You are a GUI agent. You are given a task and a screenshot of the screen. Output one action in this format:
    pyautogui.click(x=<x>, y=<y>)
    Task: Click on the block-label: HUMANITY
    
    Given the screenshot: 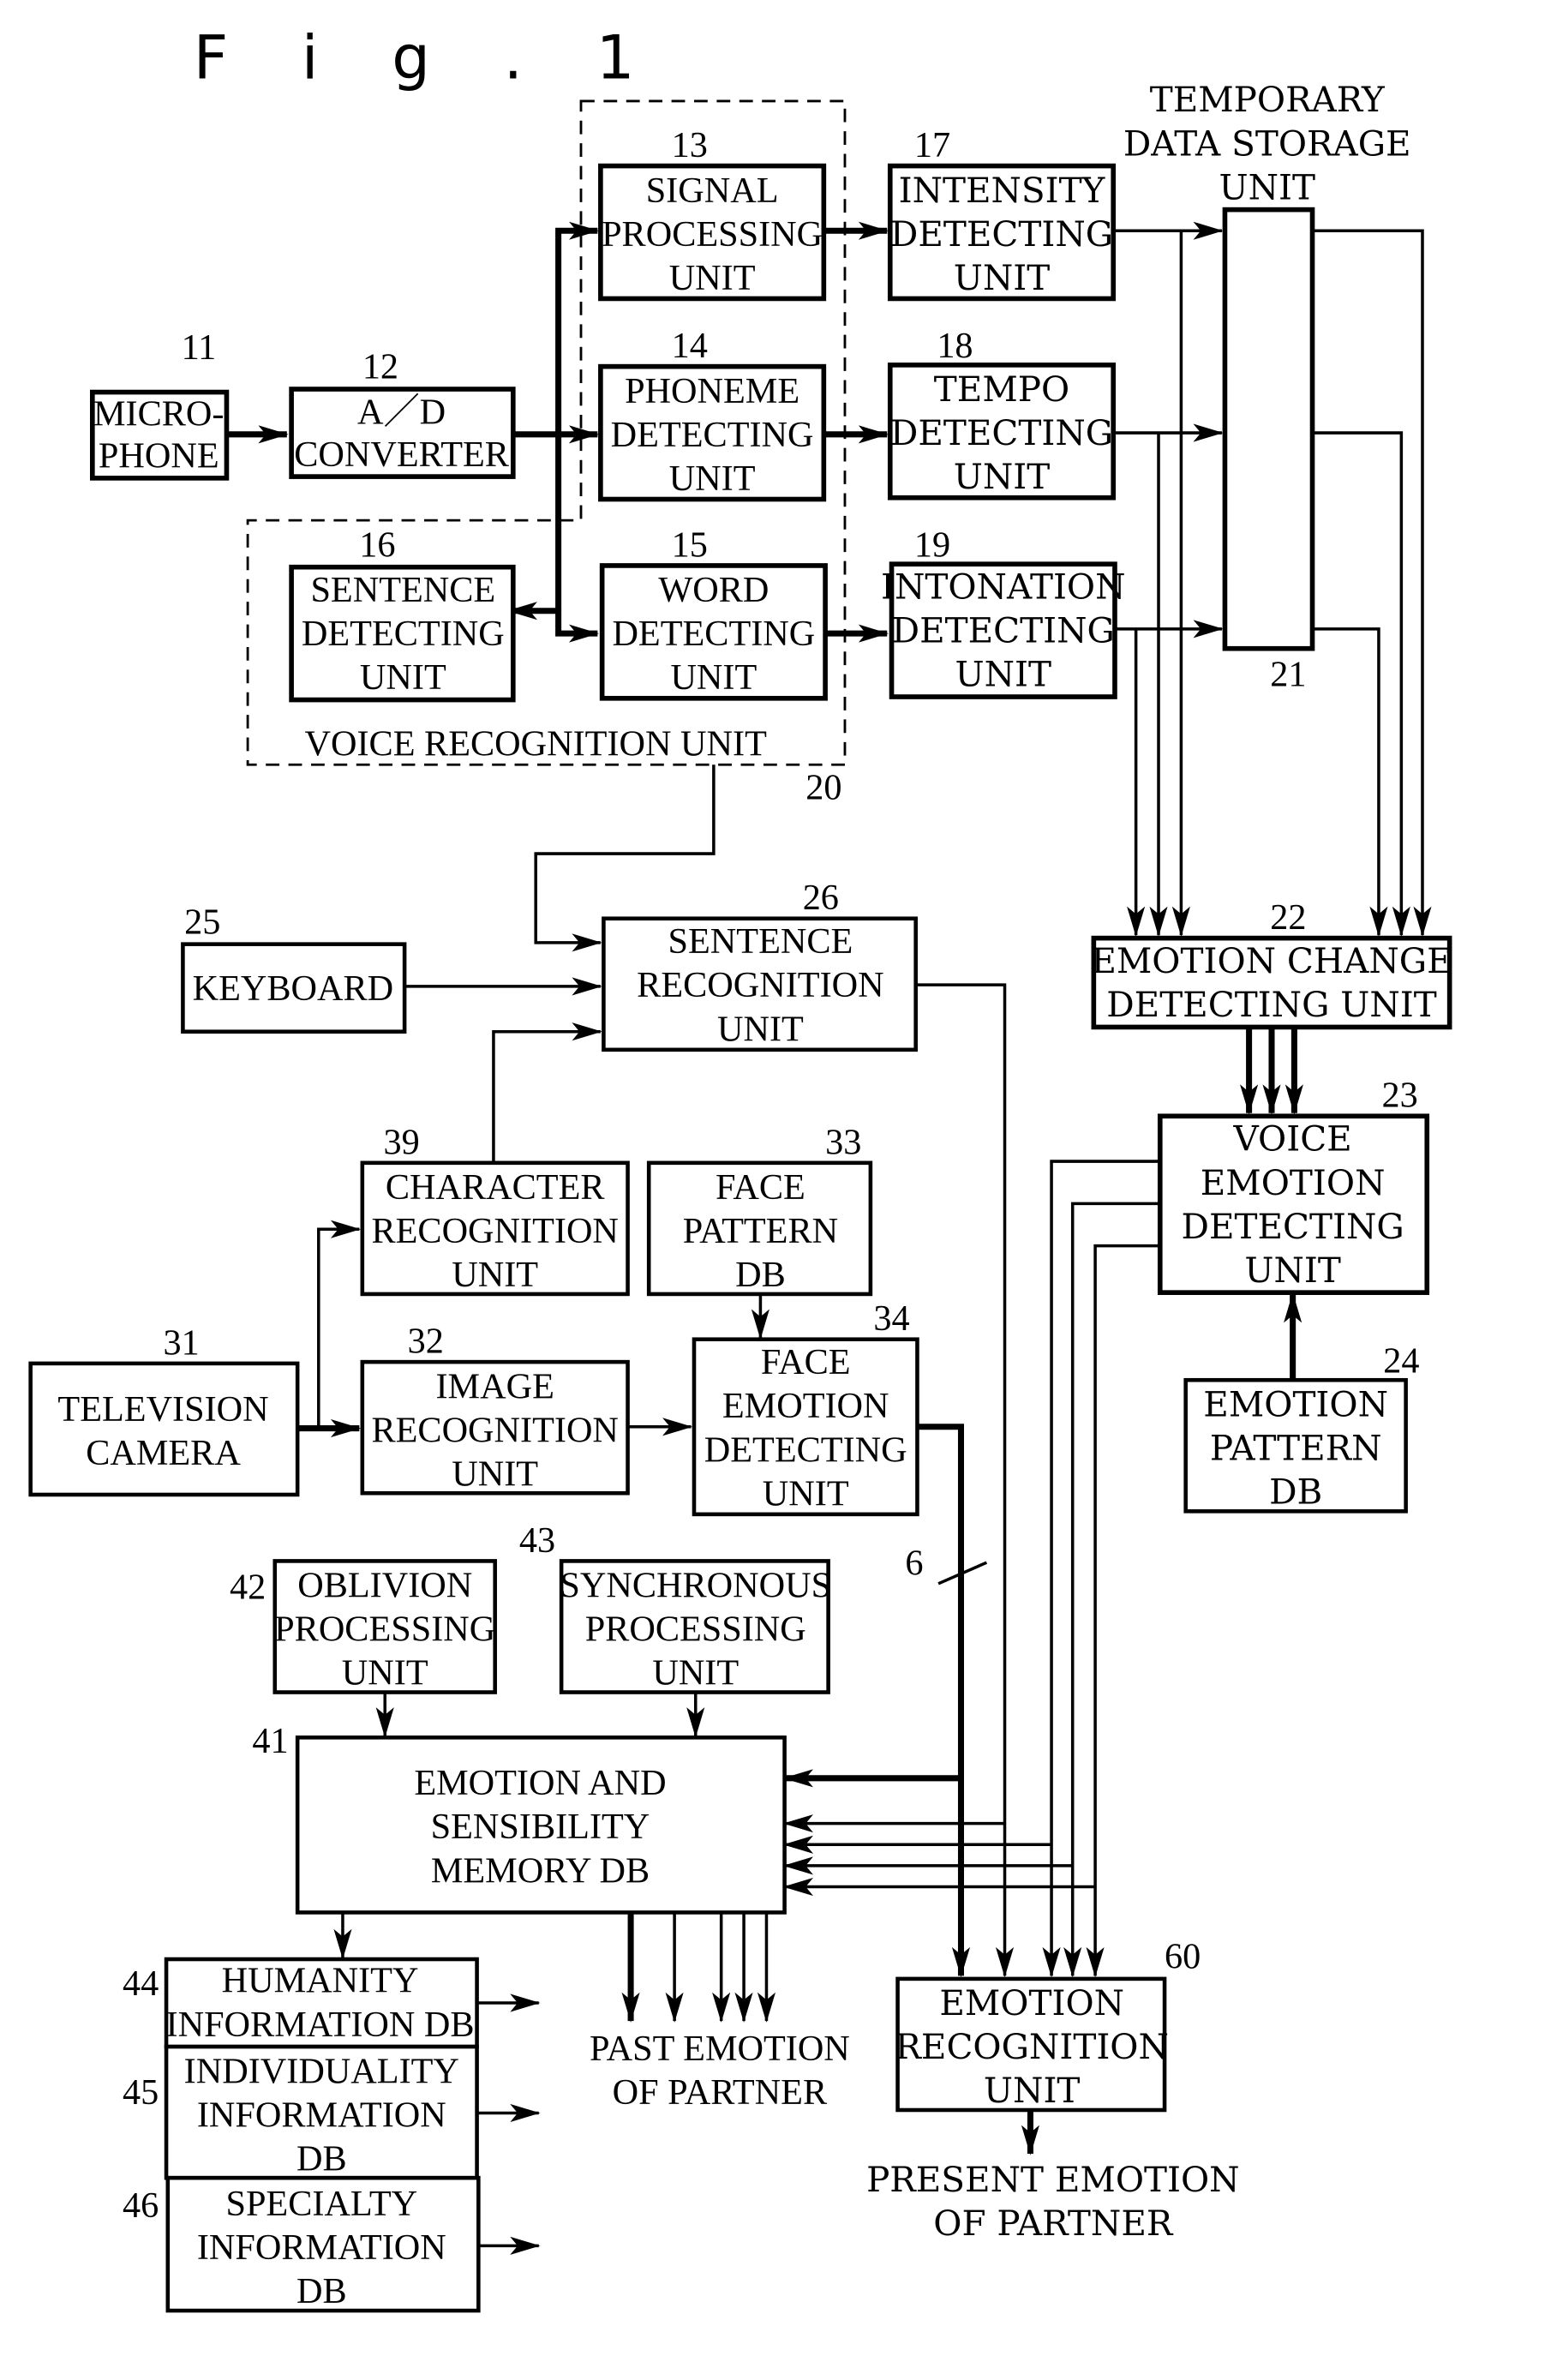 What is the action you would take?
    pyautogui.click(x=320, y=1981)
    